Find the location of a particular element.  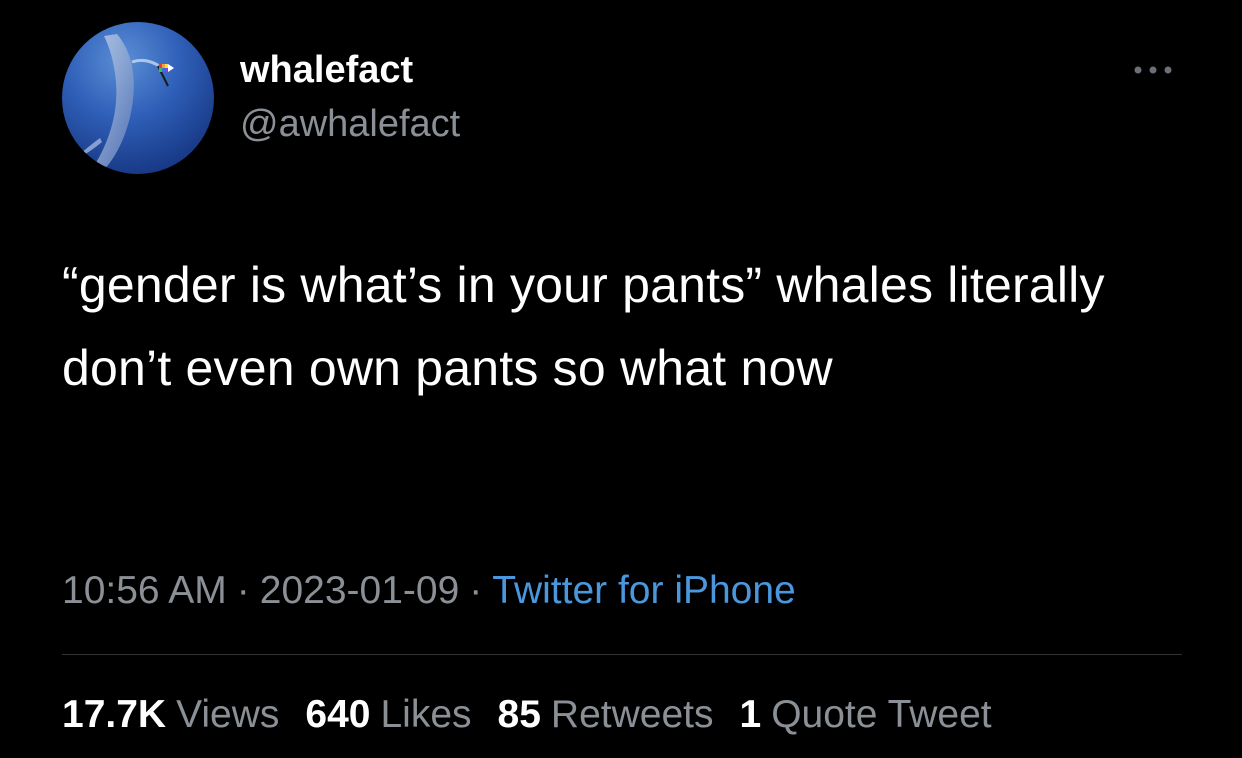

stat-count: 85 is located at coordinates (519, 714).